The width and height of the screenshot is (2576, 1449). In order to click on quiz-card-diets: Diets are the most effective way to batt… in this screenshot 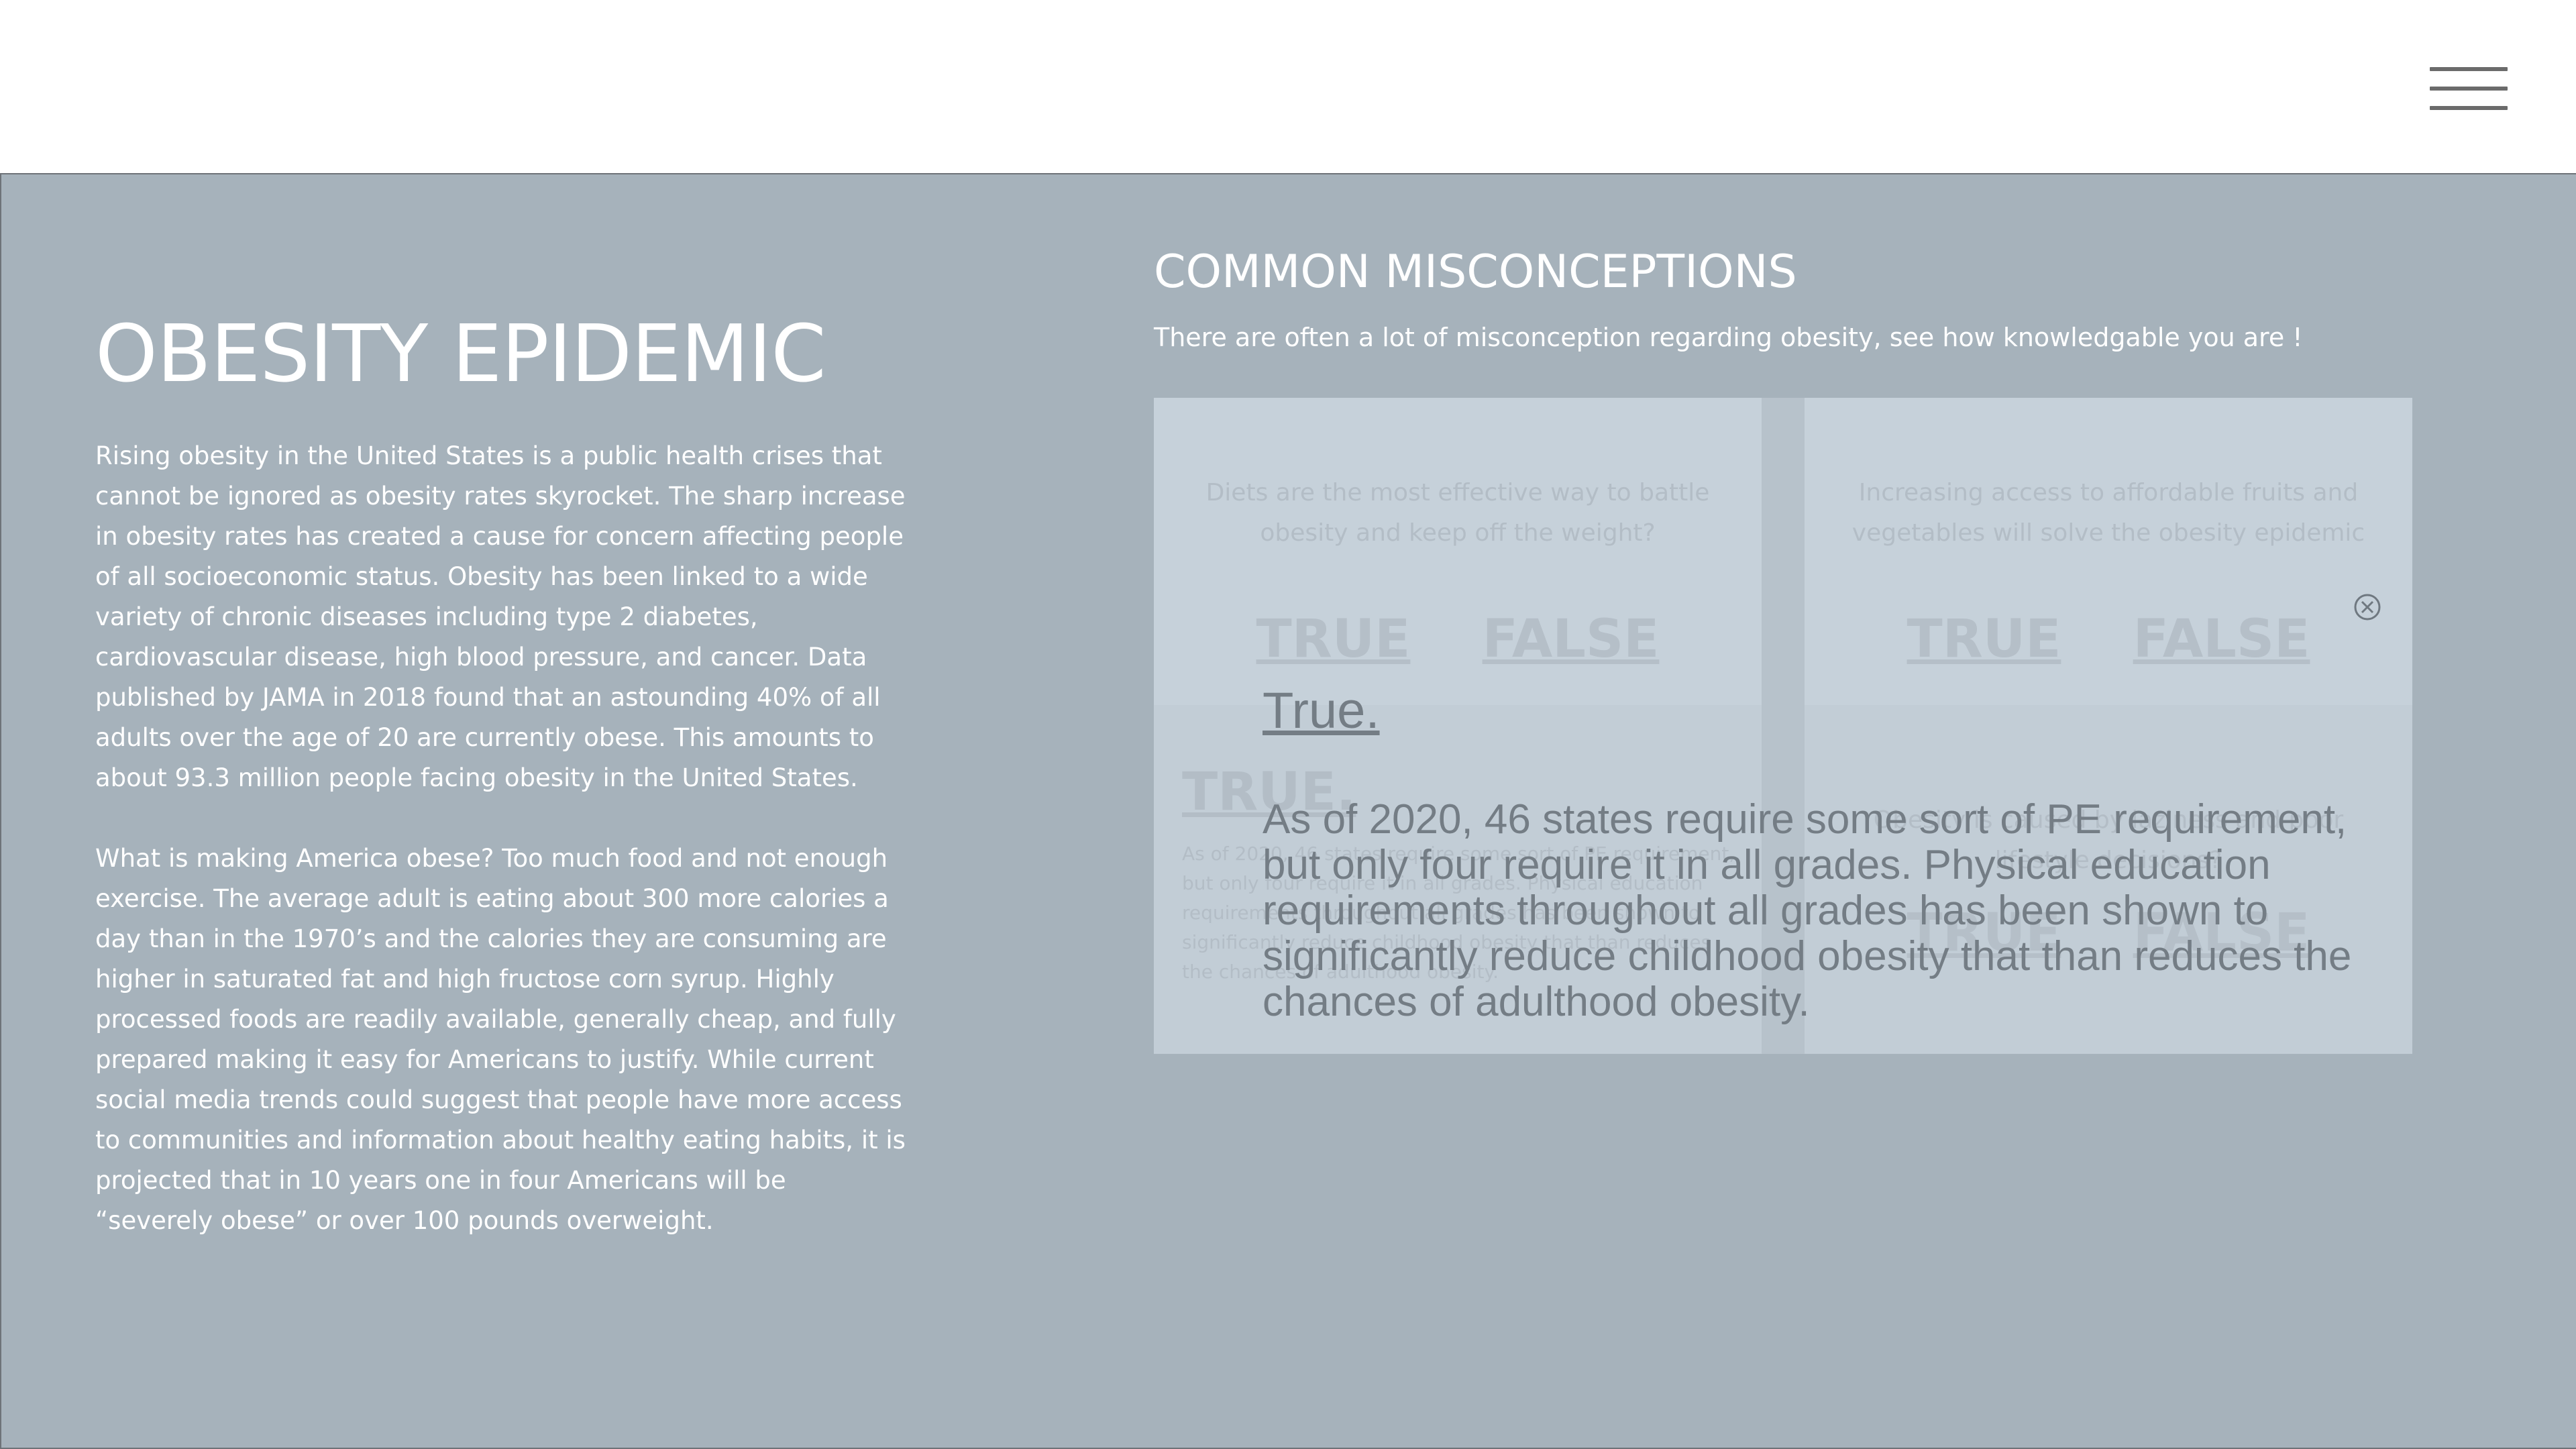, I will do `click(1458, 551)`.